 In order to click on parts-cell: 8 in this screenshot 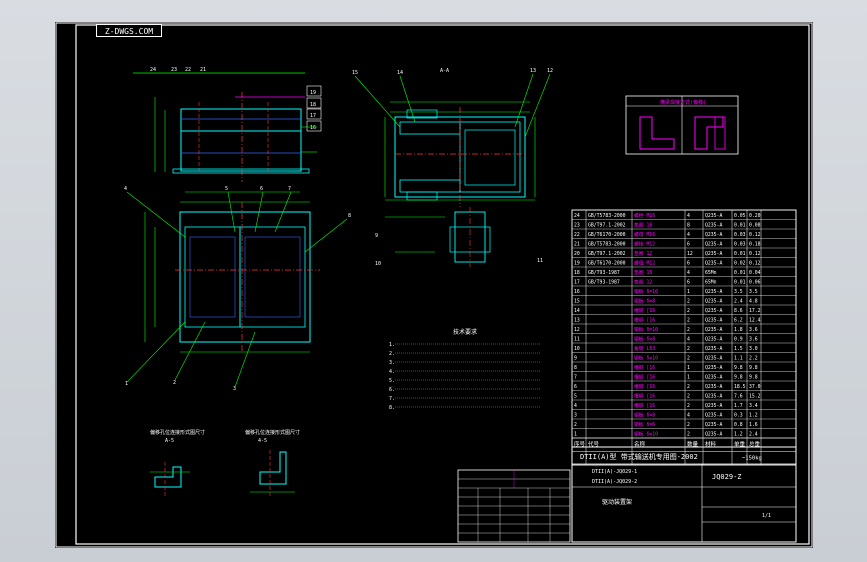, I will do `click(688, 226)`.